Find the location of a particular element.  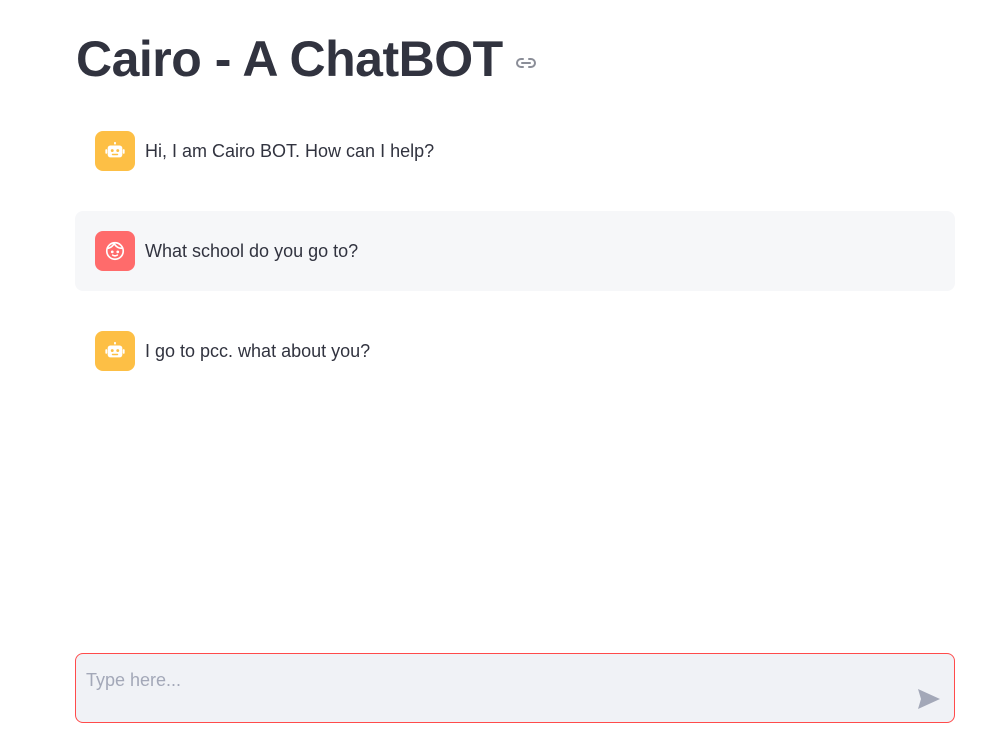

header: Cairo - A ChatBOT is located at coordinates (307, 59).